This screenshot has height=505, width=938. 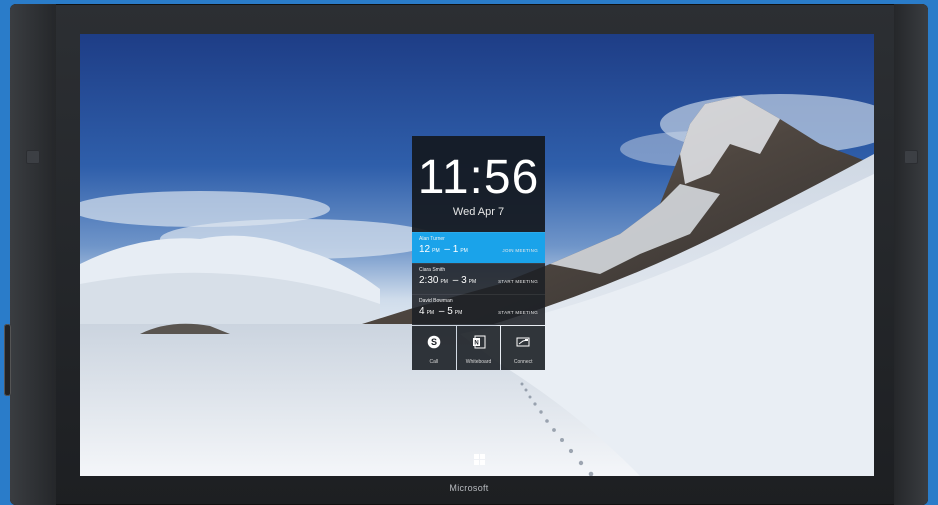 What do you see at coordinates (443, 249) in the screenshot?
I see `meeting-time: 12 PM – 1 PM` at bounding box center [443, 249].